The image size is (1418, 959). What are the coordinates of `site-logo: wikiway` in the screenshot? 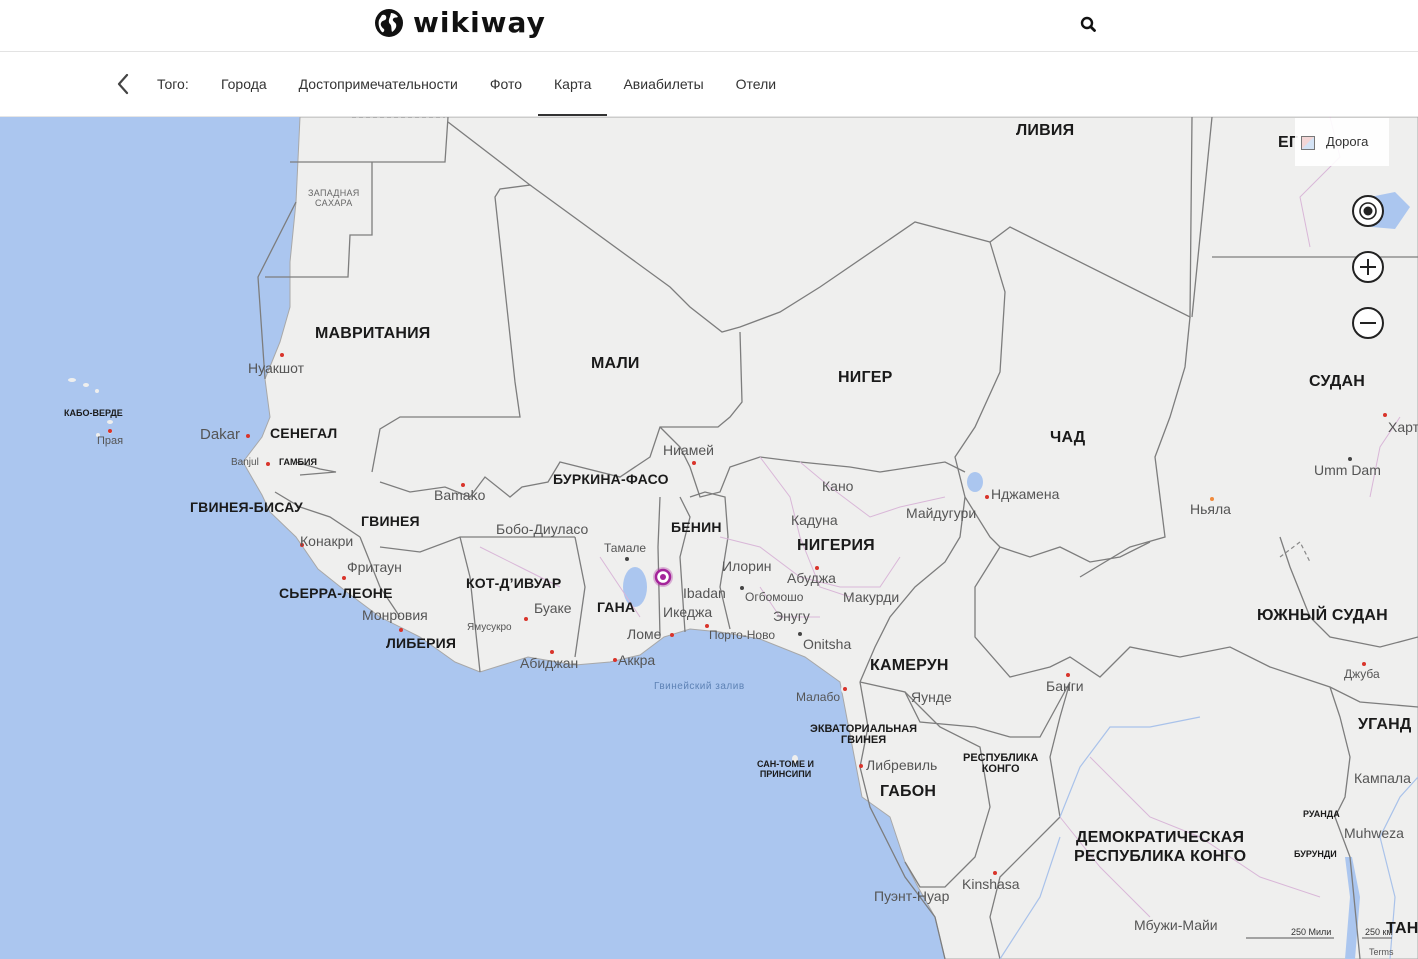 It's located at (459, 22).